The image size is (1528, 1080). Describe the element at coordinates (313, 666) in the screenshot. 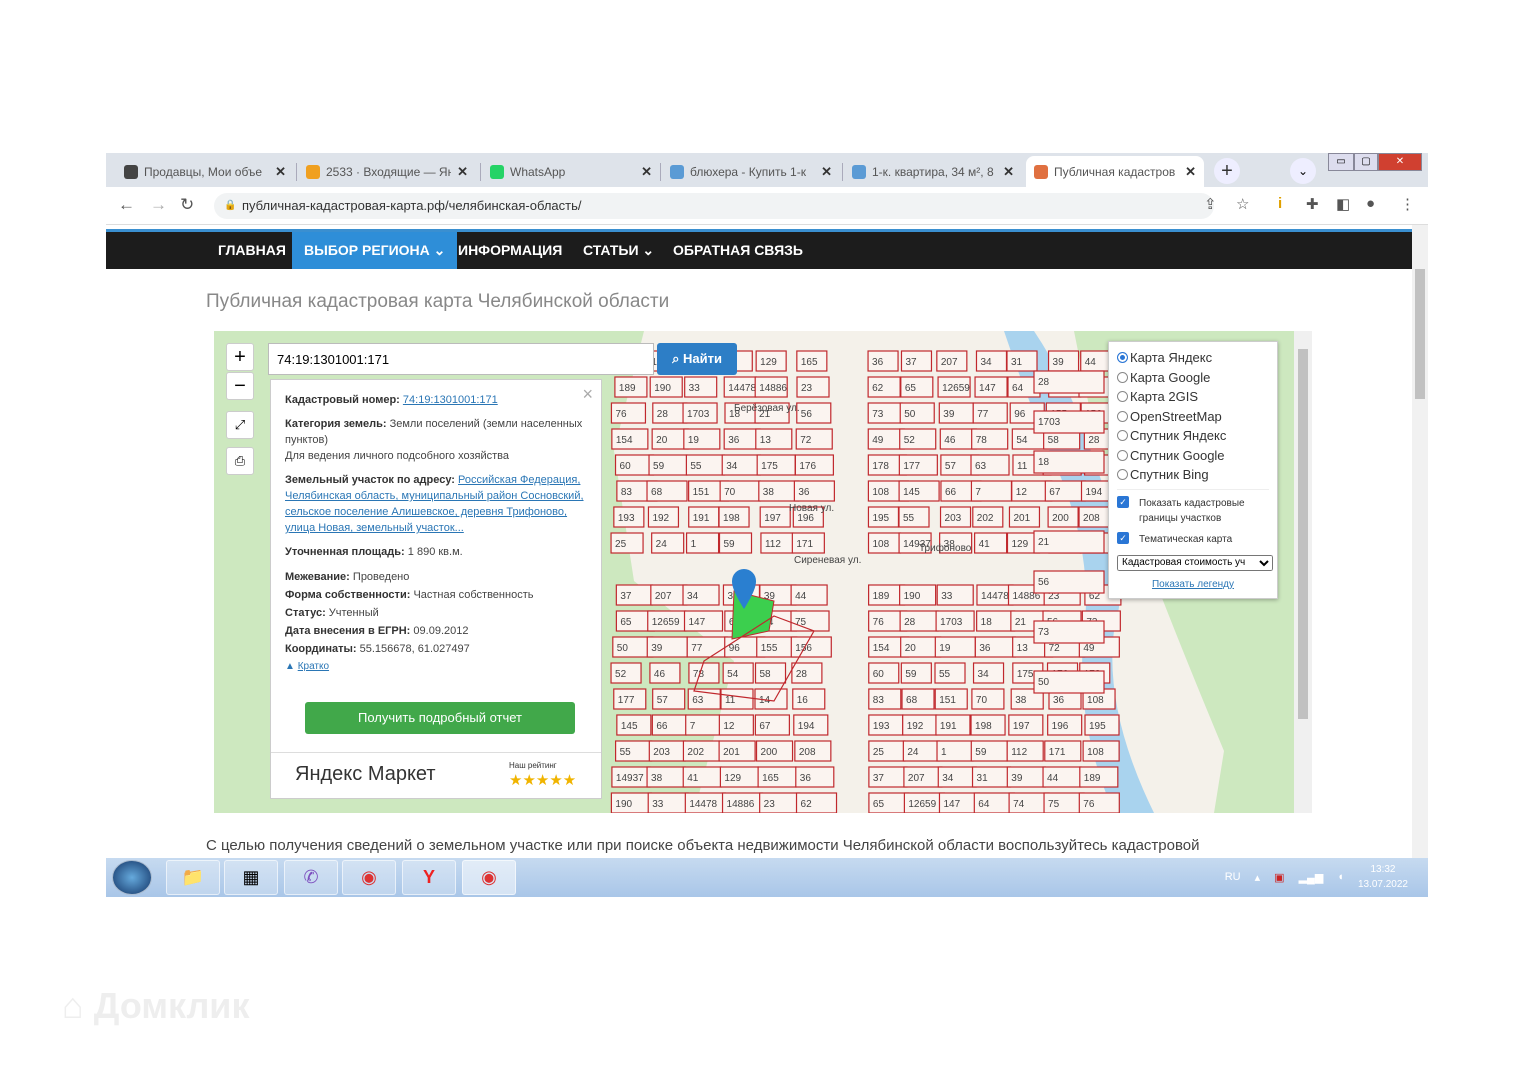

I see `brief-link: Кратко` at that location.